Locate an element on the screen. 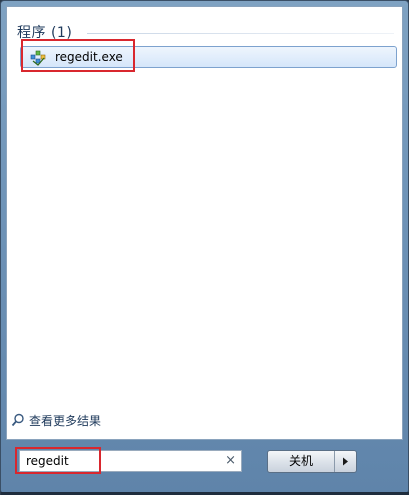  shutdown-button-group: 关机 is located at coordinates (312, 461).